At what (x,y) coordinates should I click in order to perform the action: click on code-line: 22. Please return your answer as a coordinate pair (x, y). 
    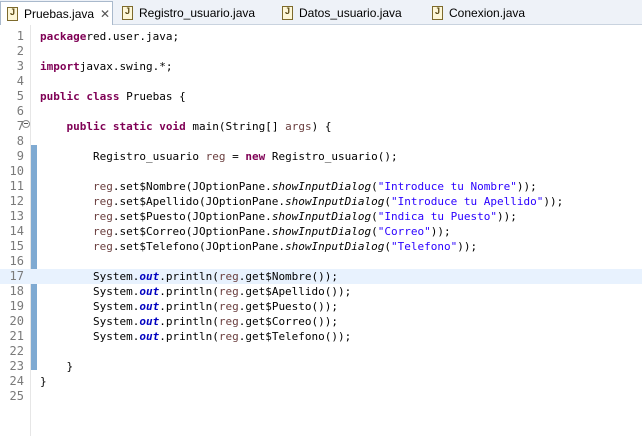
    Looking at the image, I should click on (321, 351).